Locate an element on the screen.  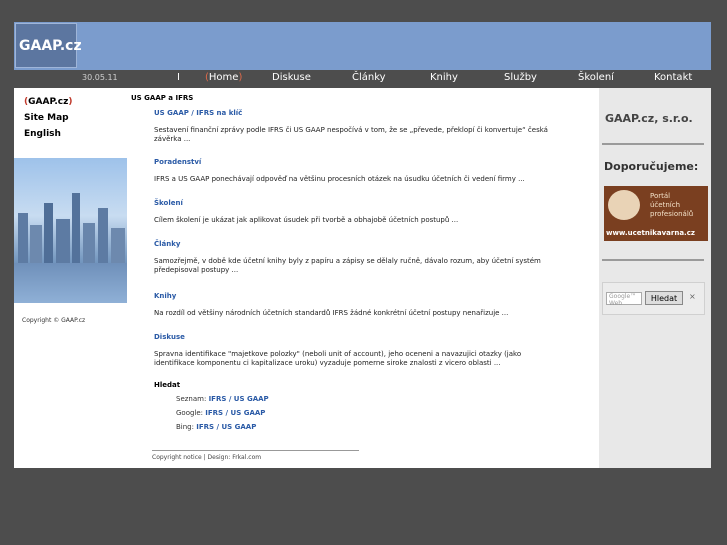
search-input: Google™ Web is located at coordinates (624, 299).